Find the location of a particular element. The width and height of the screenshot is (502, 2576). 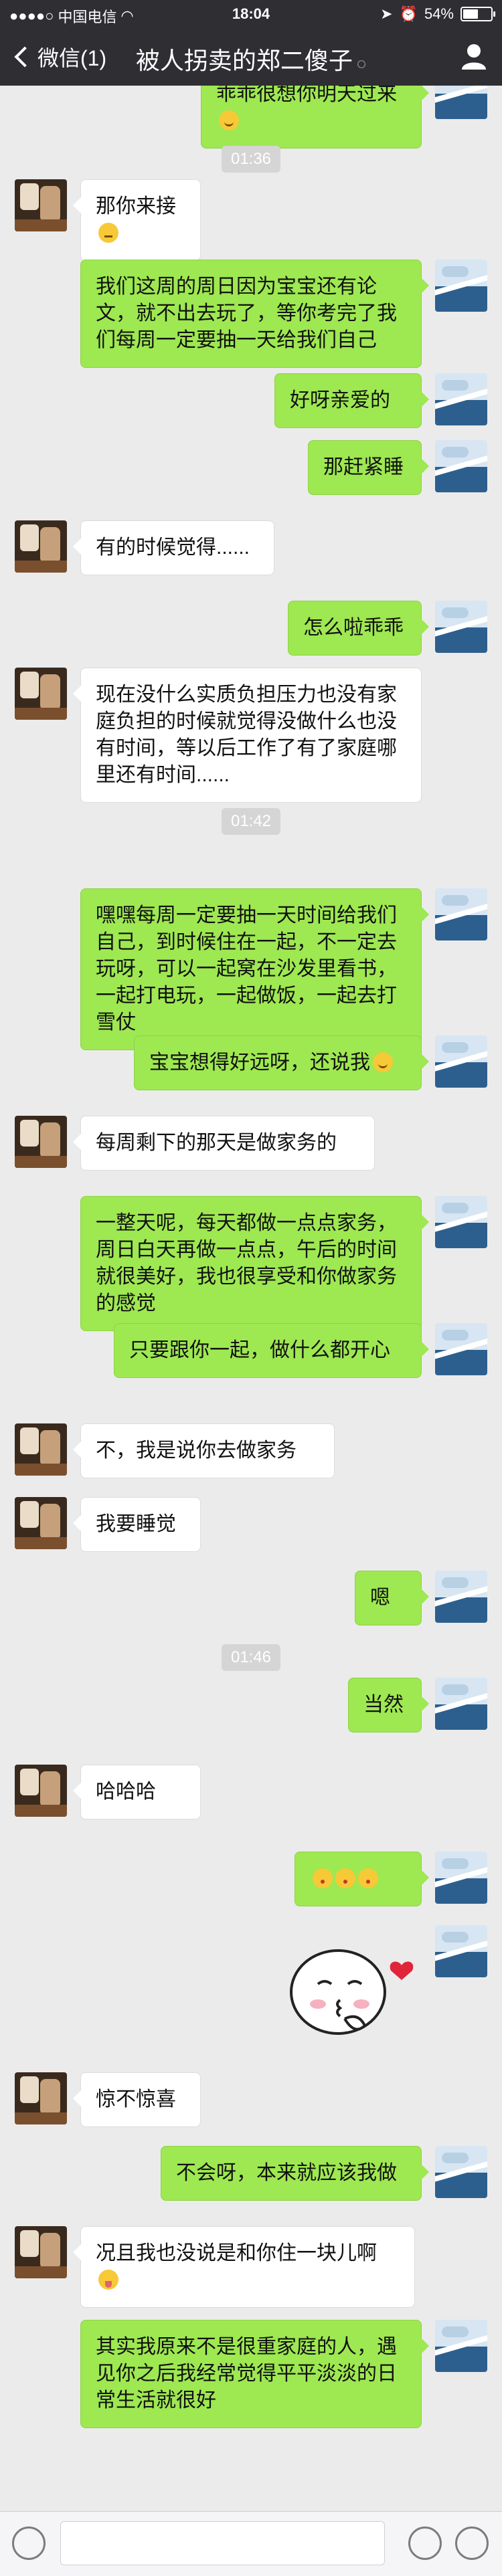

chat-title-wrap: 被人拐卖的郑二傻子 ◌ is located at coordinates (251, 58).